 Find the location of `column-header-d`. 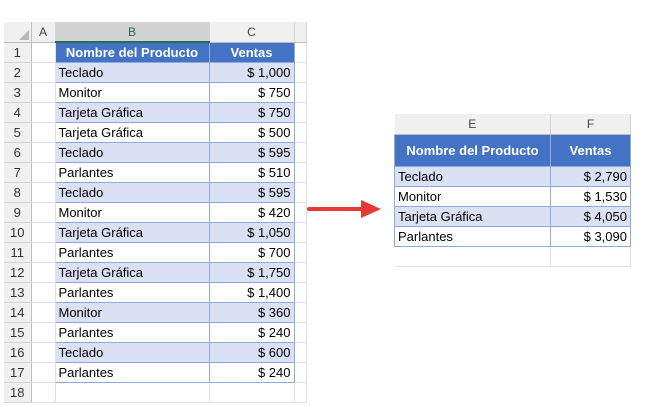

column-header-d is located at coordinates (300, 32).